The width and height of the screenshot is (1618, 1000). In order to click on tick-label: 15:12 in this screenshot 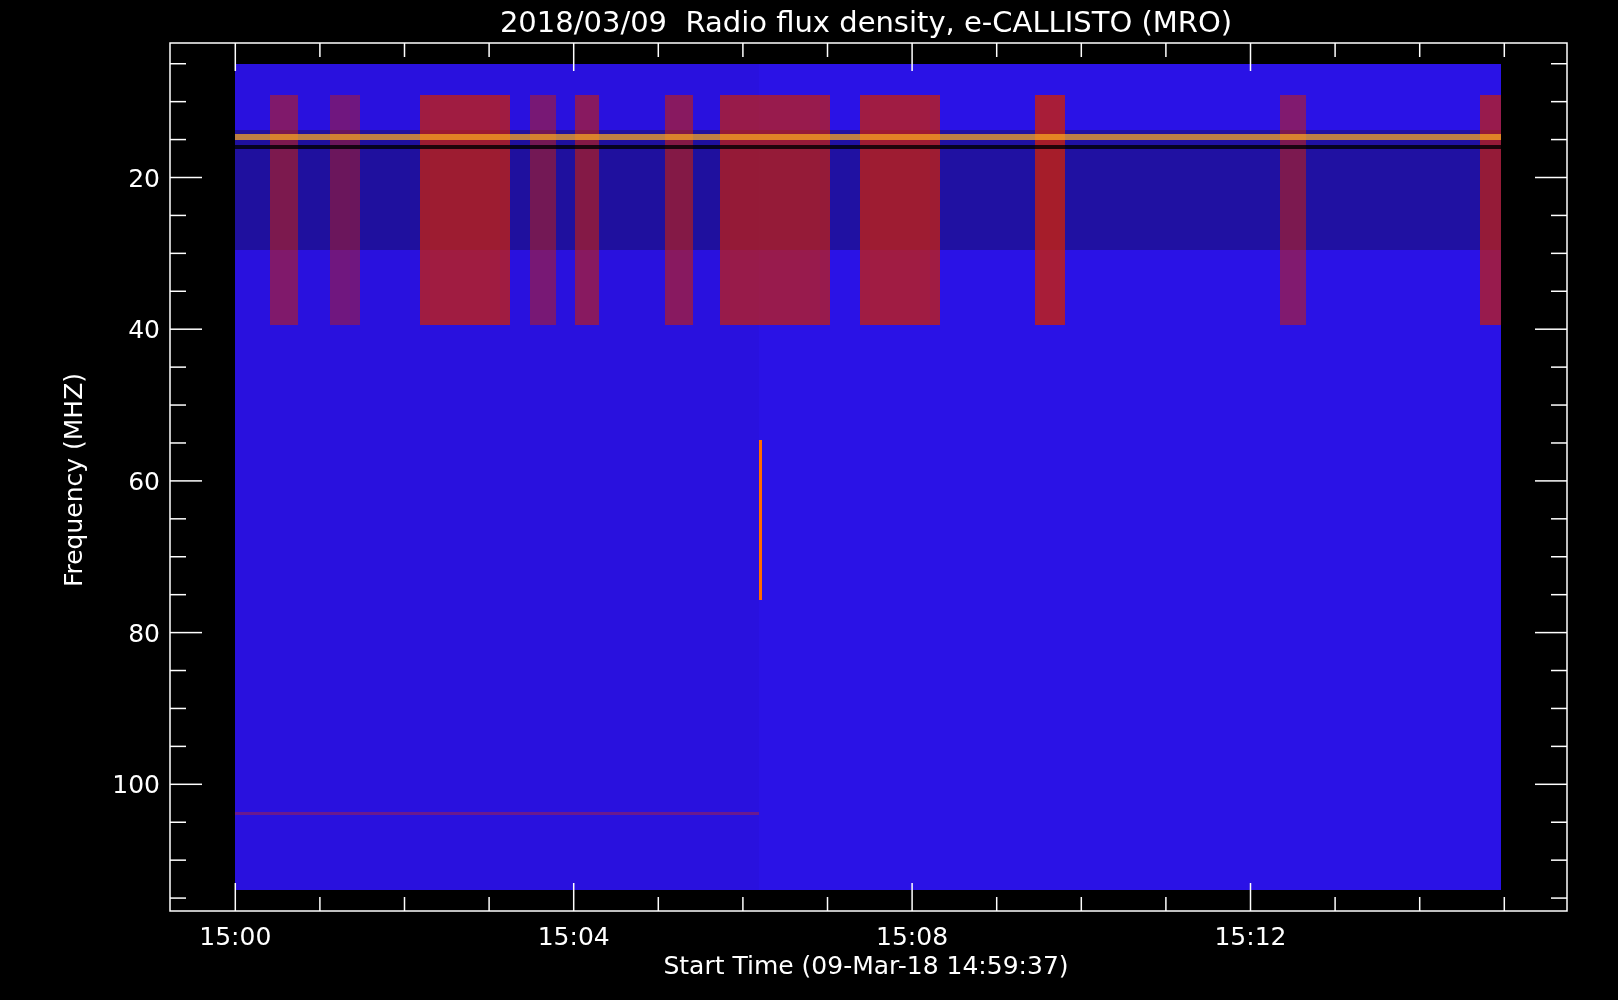, I will do `click(1250, 936)`.